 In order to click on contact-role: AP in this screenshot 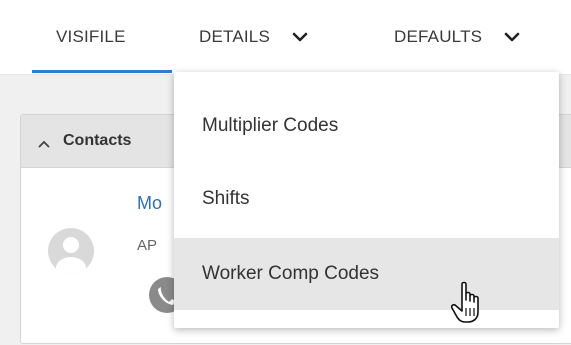, I will do `click(147, 245)`.